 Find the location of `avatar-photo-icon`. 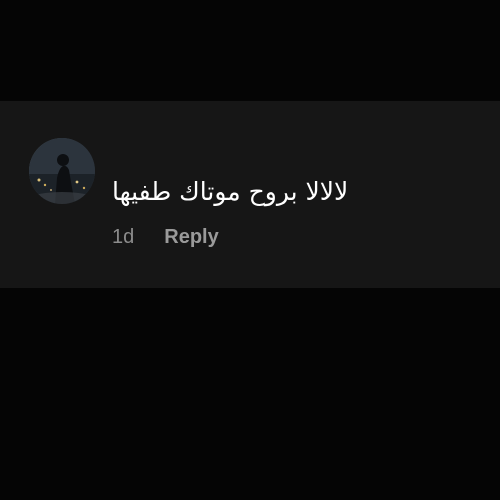

avatar-photo-icon is located at coordinates (62, 171).